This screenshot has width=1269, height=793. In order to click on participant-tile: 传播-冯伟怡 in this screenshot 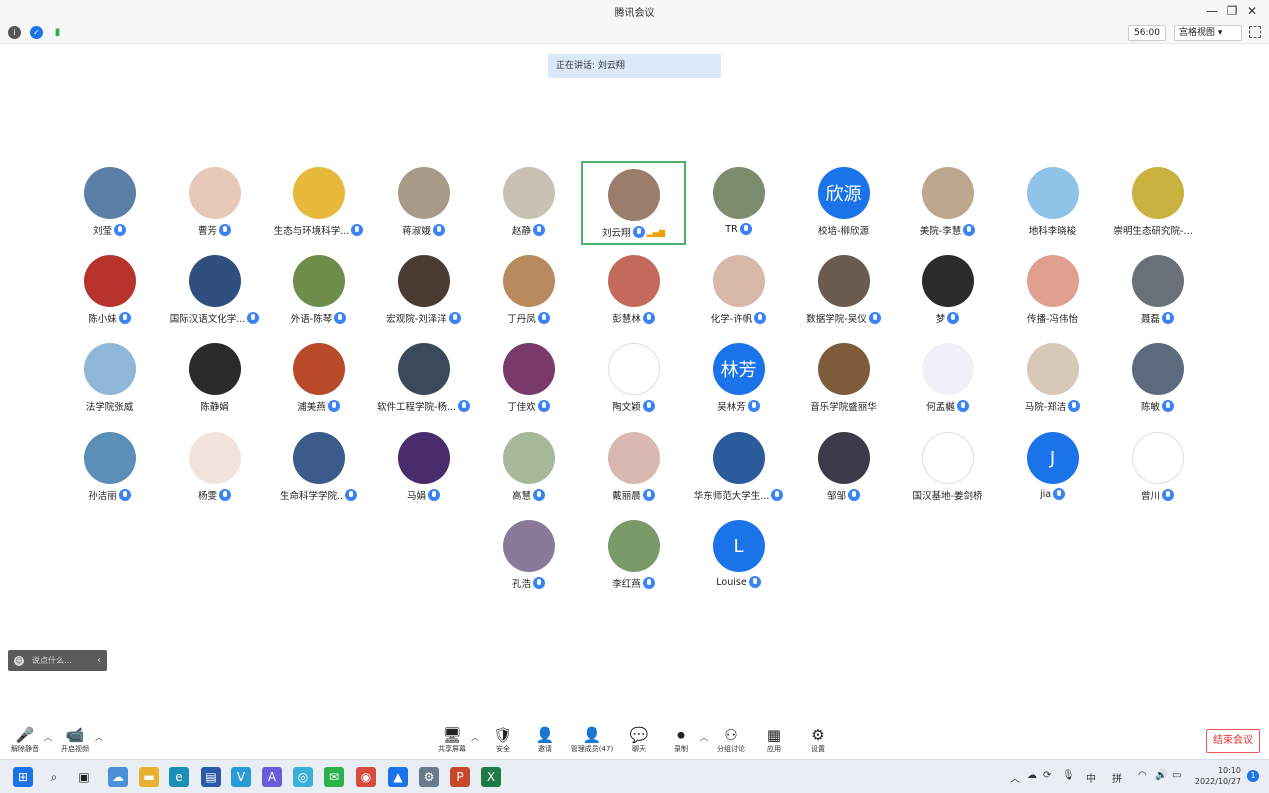, I will do `click(1052, 291)`.